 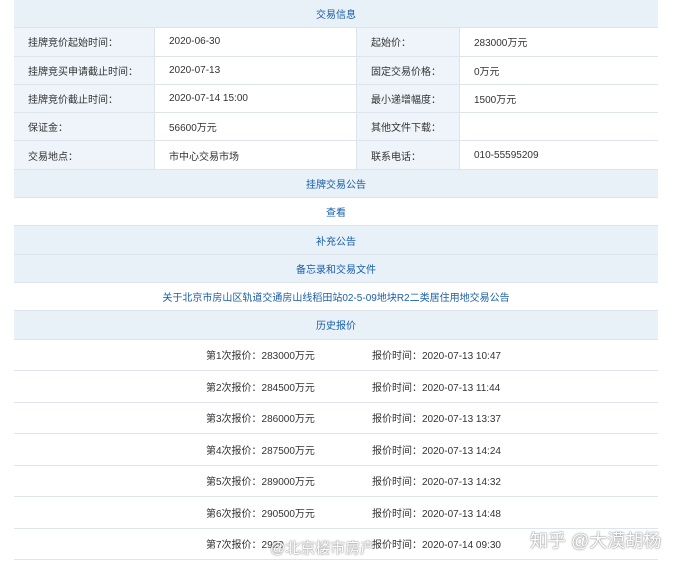 I want to click on bid-amount: 第1次报价：283000万元, so click(x=260, y=357).